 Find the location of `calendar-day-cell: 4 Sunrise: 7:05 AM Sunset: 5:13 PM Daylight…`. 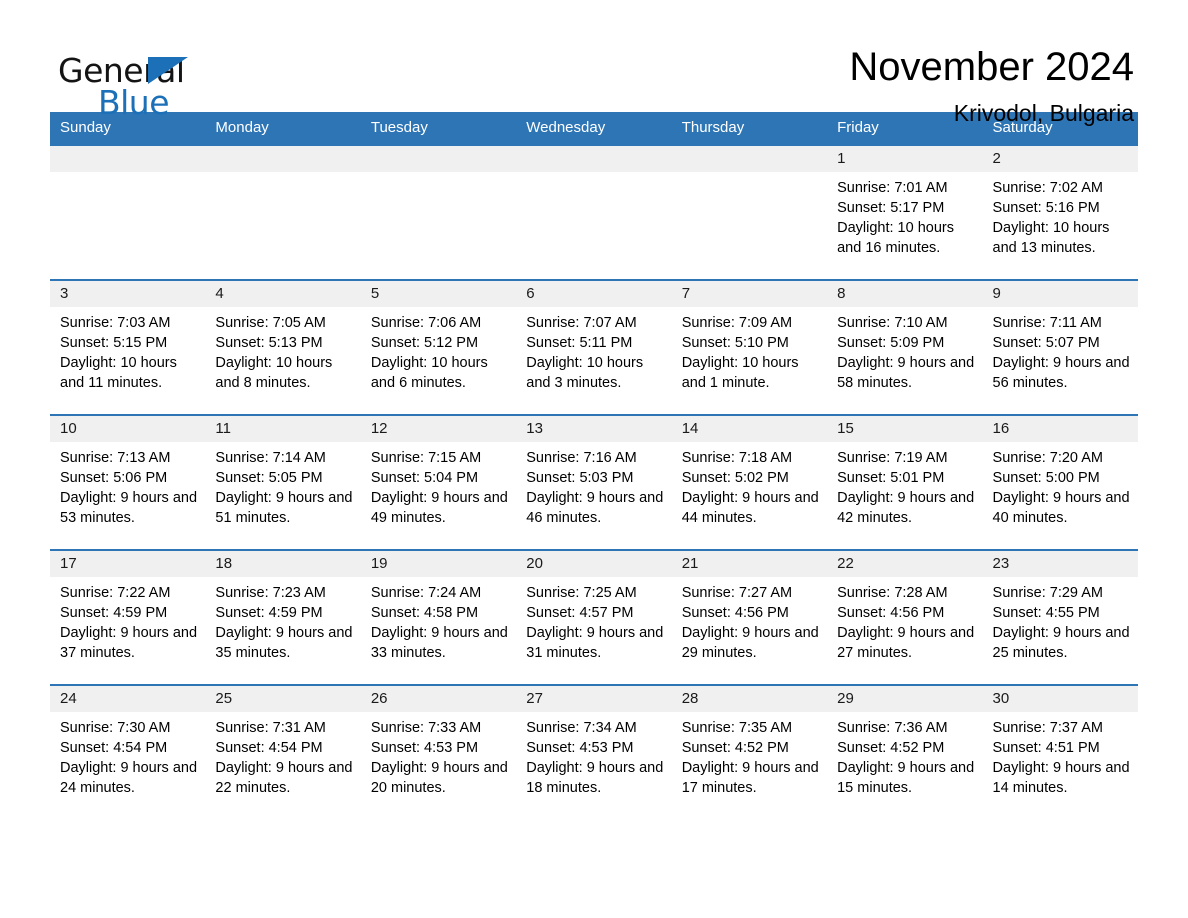

calendar-day-cell: 4 Sunrise: 7:05 AM Sunset: 5:13 PM Daylight… is located at coordinates (283, 347).